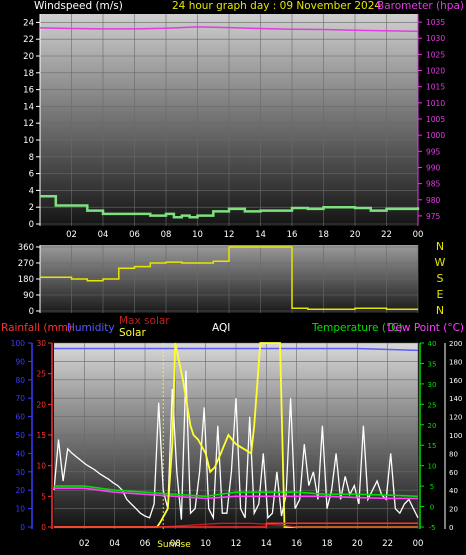 This screenshot has width=466, height=555. I want to click on windspeed-label: Windspeed (m/s), so click(78, 6).